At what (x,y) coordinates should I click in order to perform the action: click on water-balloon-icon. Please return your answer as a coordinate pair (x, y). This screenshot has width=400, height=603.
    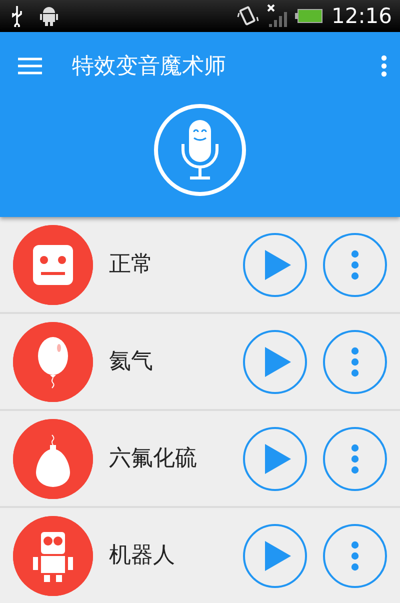
    Looking at the image, I should click on (53, 458).